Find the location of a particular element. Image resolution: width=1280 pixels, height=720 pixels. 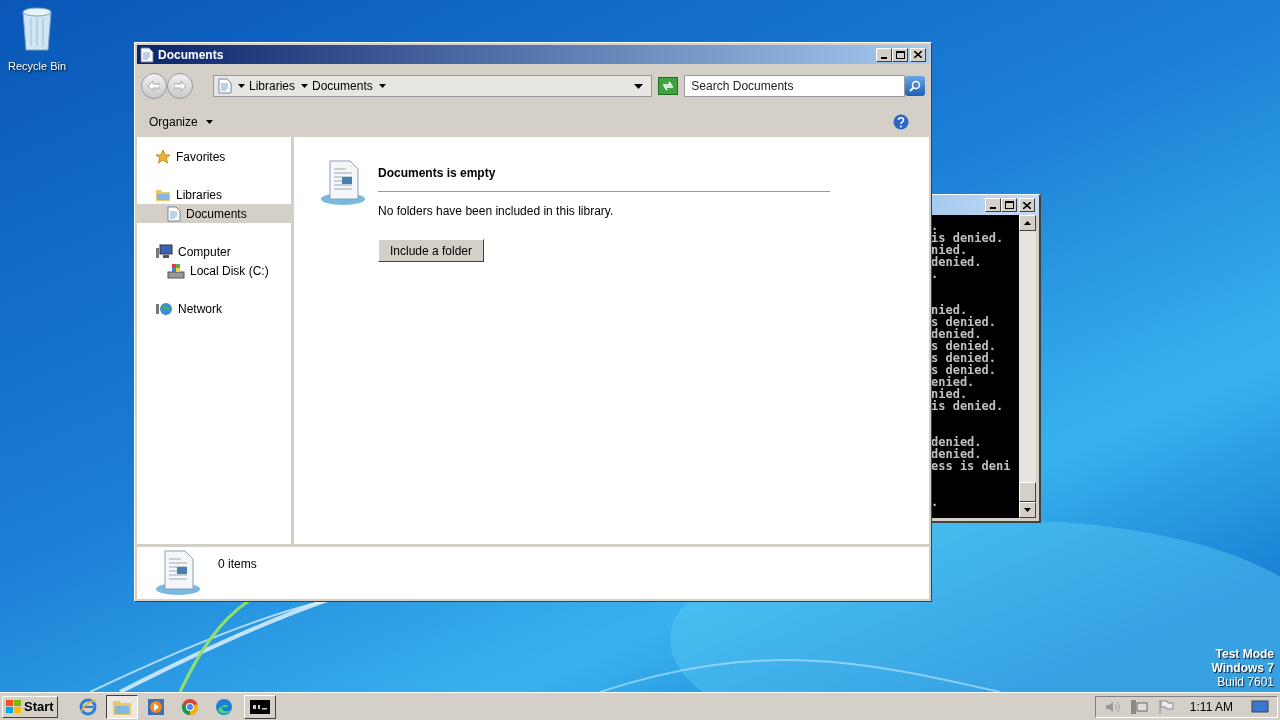

console-line: ess is deni is located at coordinates (971, 466).